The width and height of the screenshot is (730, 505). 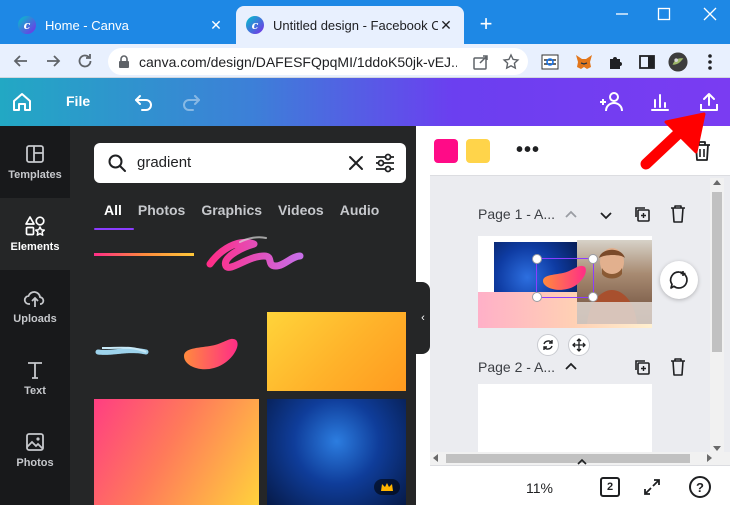 I want to click on rail-item-photos: Photos, so click(x=35, y=450).